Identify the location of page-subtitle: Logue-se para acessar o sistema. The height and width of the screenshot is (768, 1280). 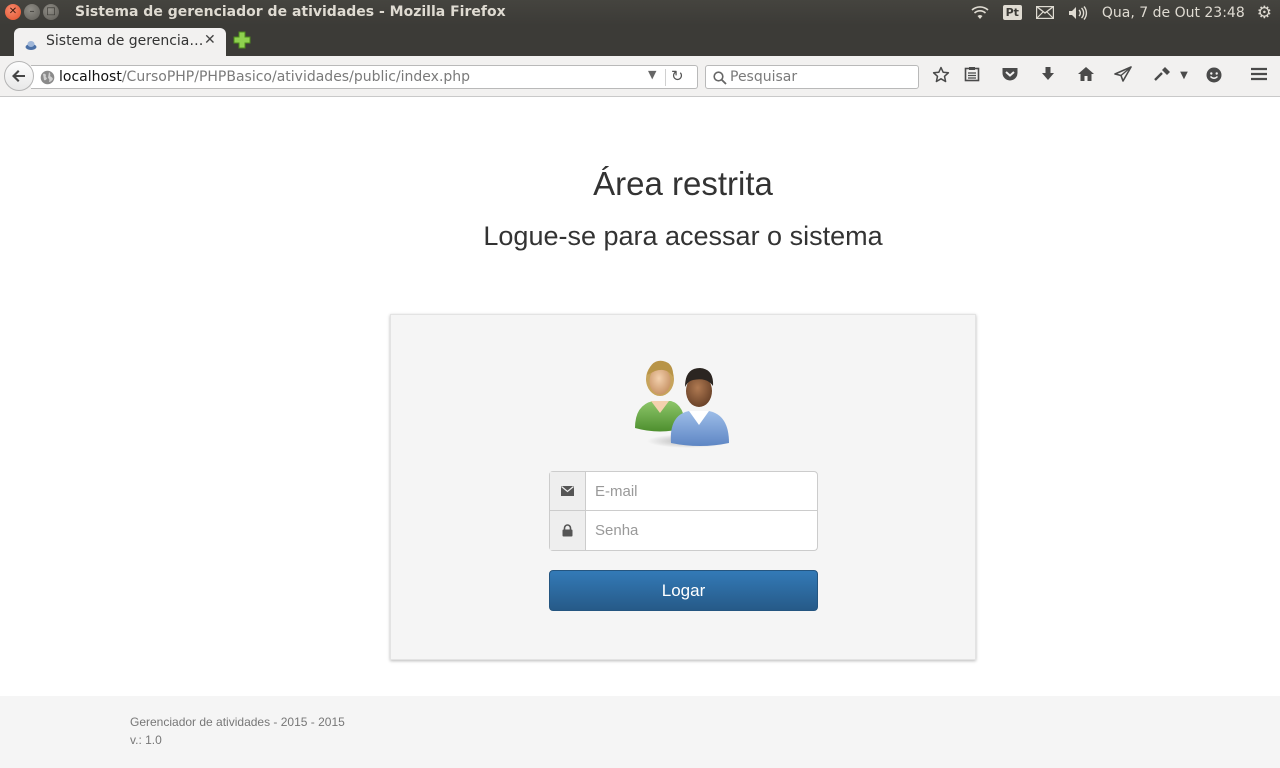
(683, 236).